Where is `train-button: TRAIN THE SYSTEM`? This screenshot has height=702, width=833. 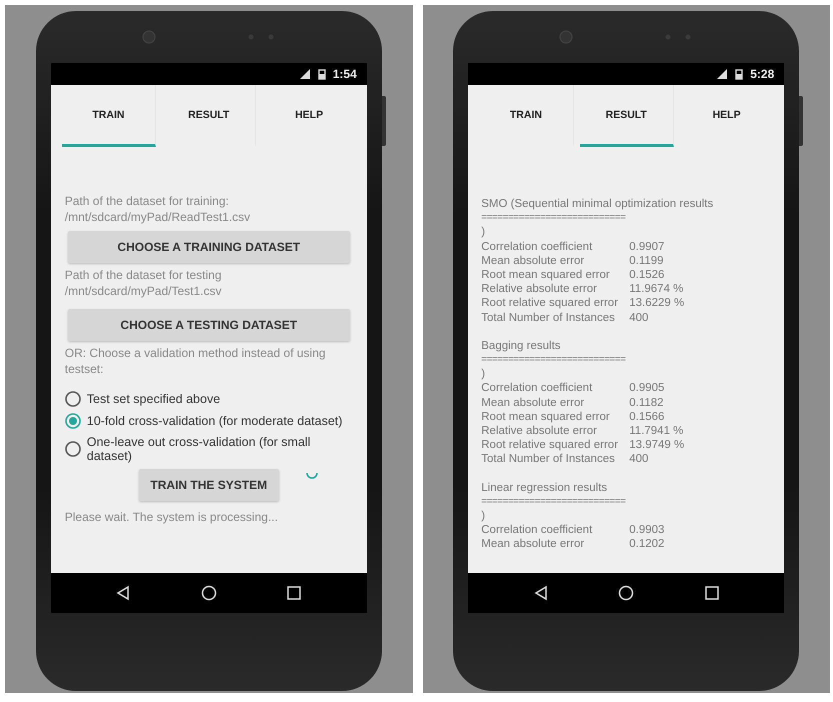 train-button: TRAIN THE SYSTEM is located at coordinates (208, 485).